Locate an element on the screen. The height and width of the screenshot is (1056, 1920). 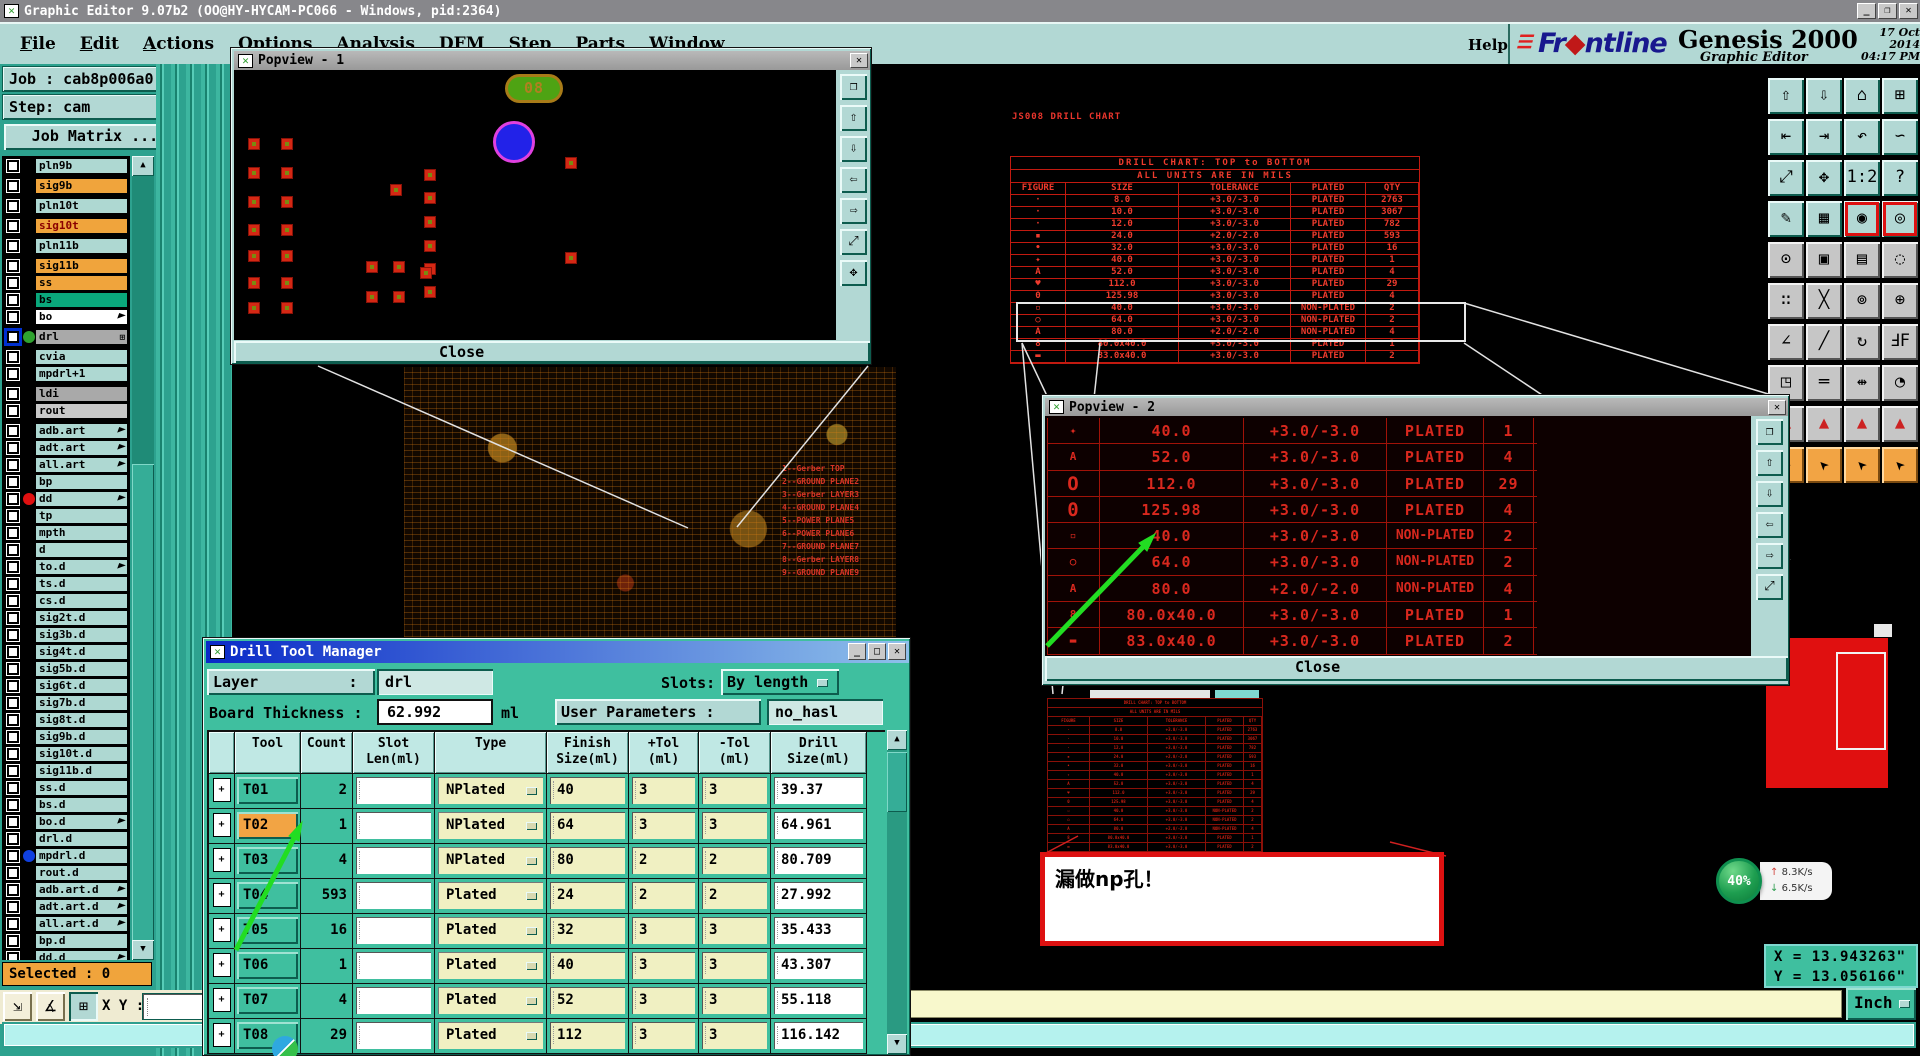
trace-icon: ═ is located at coordinates (1824, 383).